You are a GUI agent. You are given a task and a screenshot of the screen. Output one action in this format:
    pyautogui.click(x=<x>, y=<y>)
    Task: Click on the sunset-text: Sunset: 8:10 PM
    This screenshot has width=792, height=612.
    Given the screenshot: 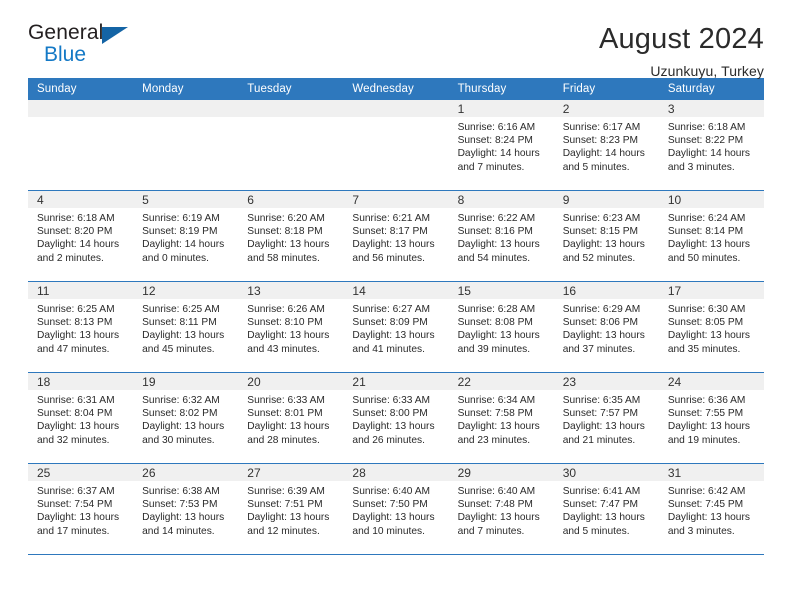 What is the action you would take?
    pyautogui.click(x=285, y=323)
    